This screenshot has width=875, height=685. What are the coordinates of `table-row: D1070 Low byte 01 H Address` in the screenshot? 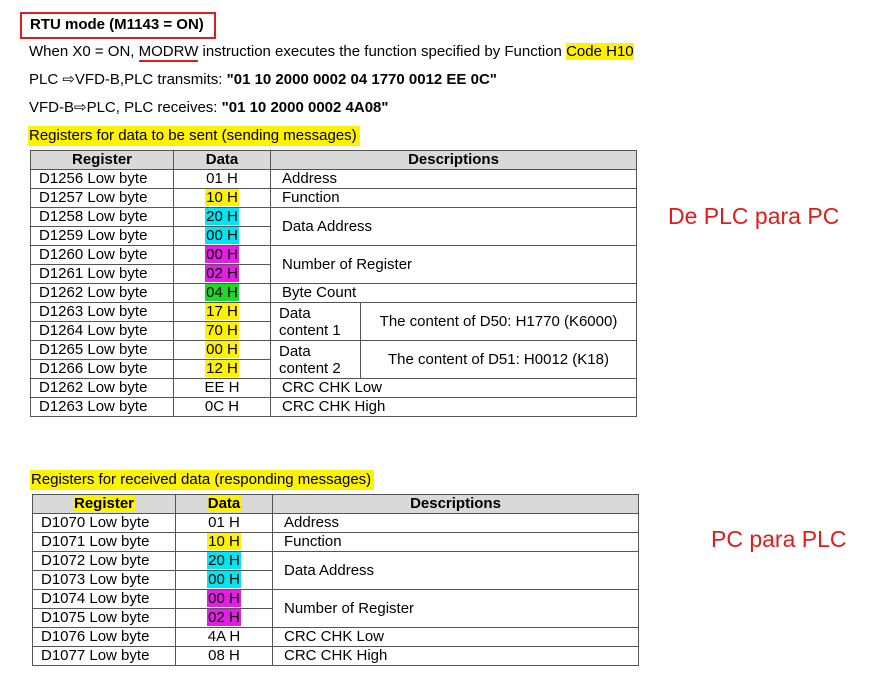 It's located at (335, 523).